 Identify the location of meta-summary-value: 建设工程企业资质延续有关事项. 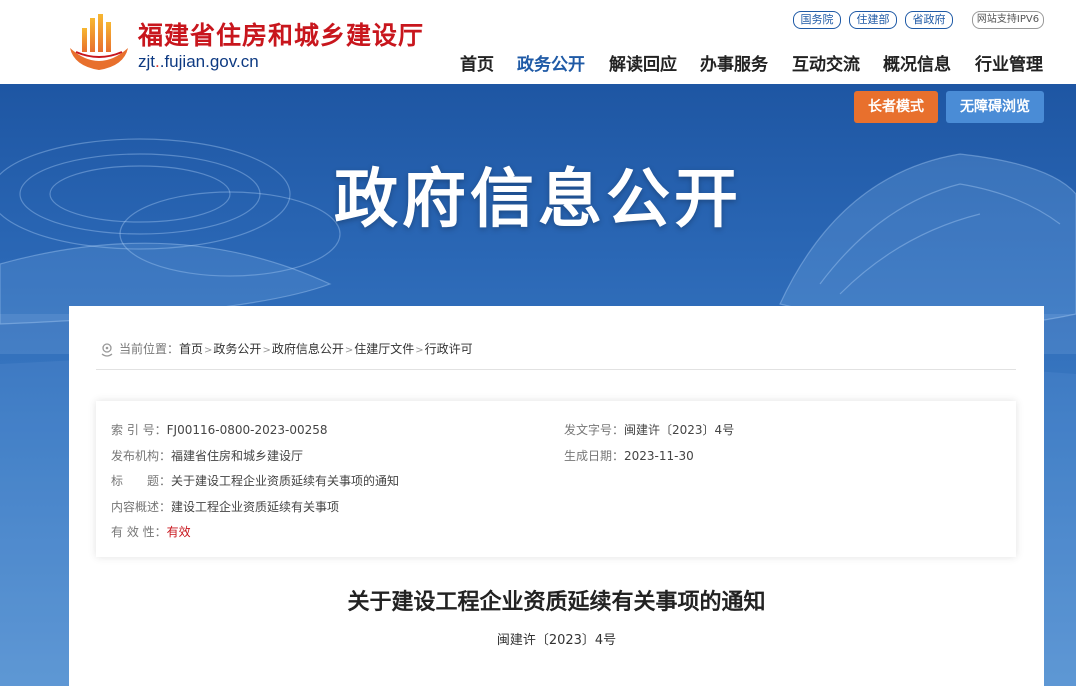
(255, 507).